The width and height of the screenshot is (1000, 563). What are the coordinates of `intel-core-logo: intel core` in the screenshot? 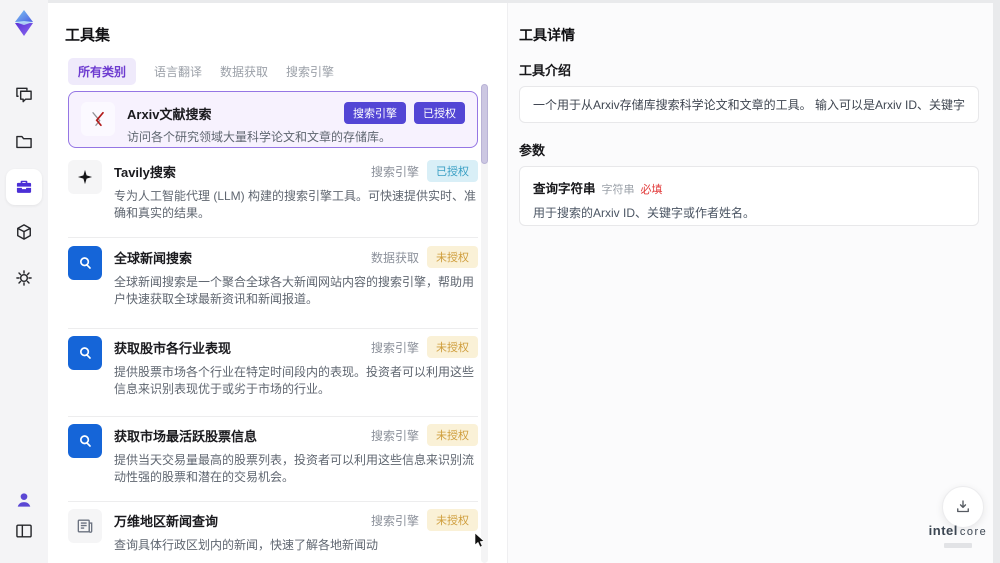 It's located at (958, 535).